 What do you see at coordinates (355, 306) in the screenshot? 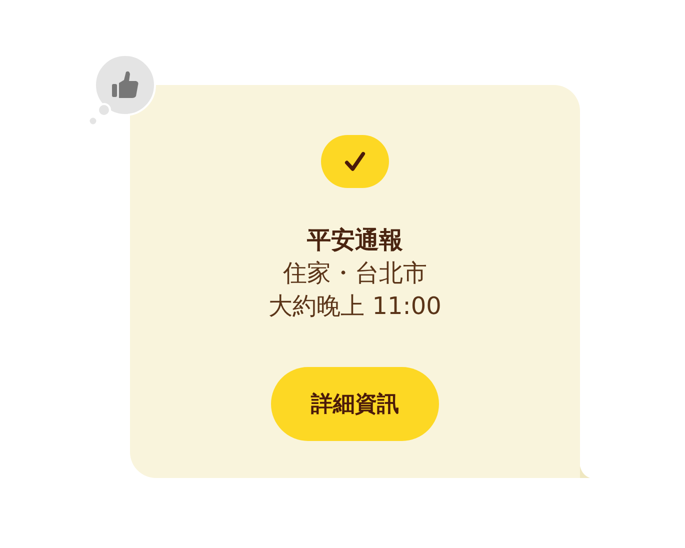
I see `message-text: 大約晚上 11:00` at bounding box center [355, 306].